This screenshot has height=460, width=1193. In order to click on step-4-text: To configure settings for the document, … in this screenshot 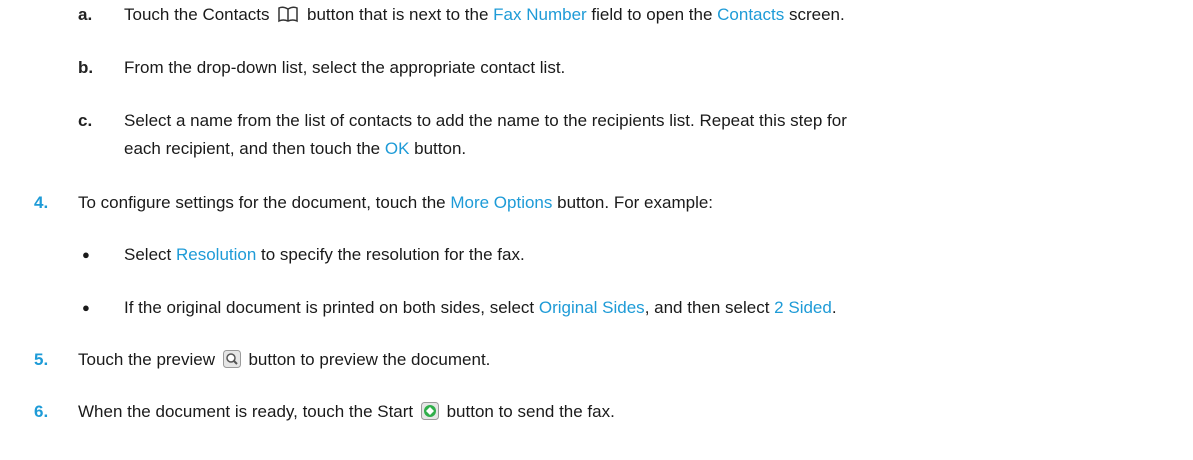, I will do `click(396, 202)`.